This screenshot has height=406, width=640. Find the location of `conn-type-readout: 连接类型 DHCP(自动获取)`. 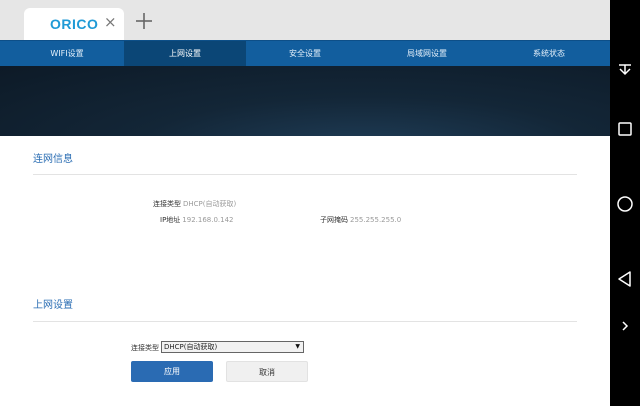

conn-type-readout: 连接类型 DHCP(自动获取) is located at coordinates (194, 204).